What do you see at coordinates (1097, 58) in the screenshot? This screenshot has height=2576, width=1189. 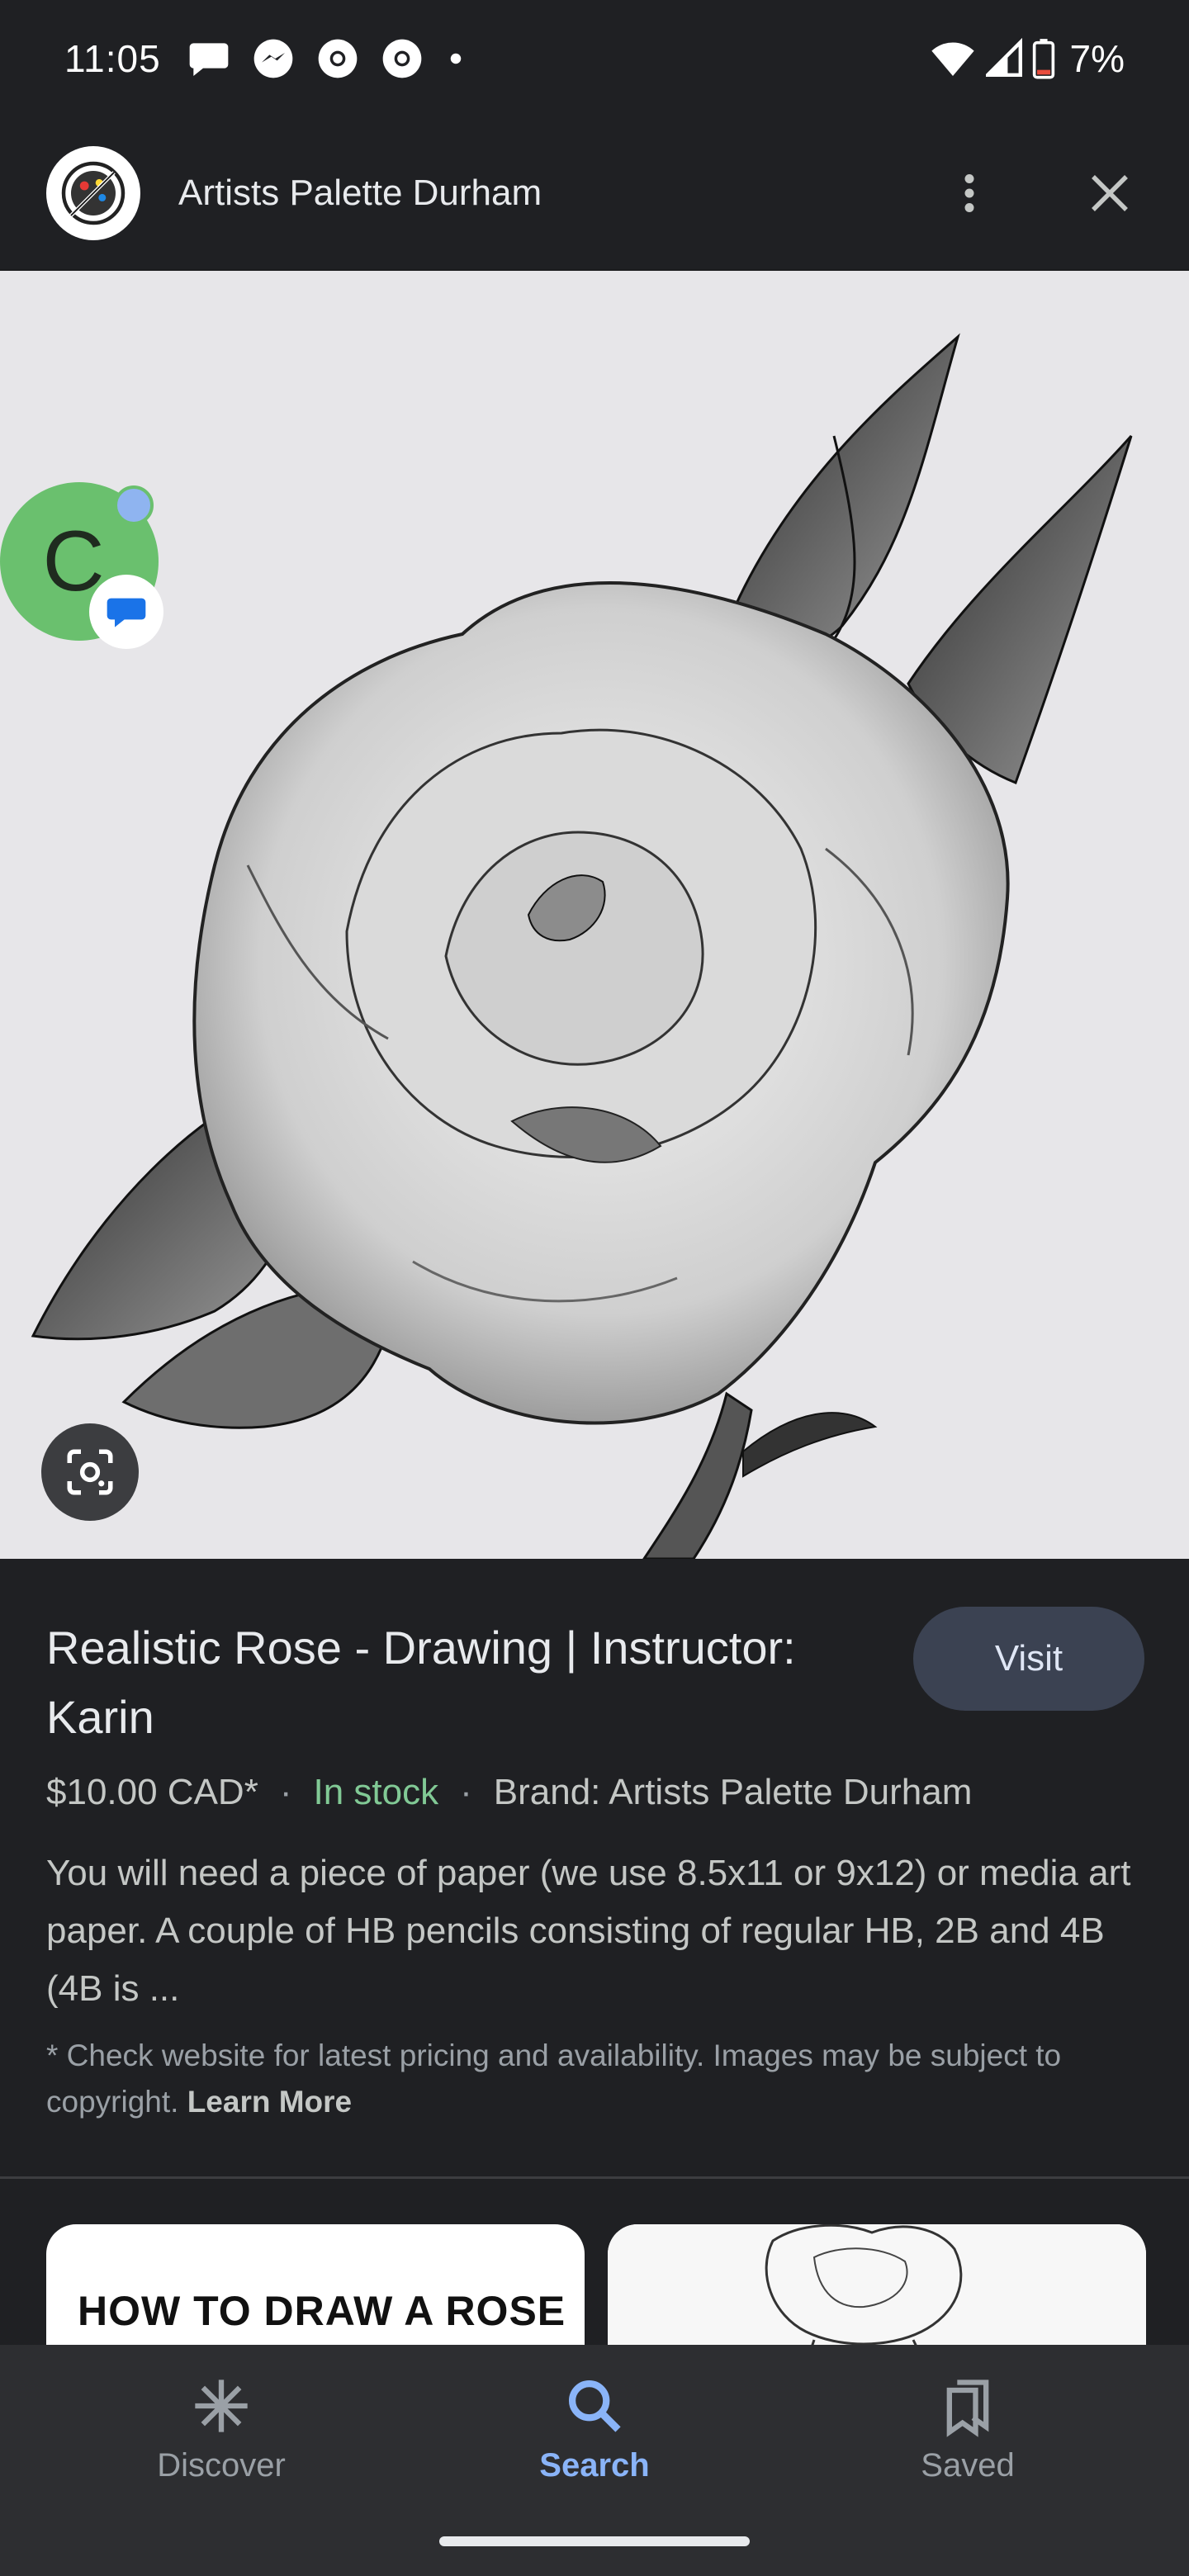 I see `battery-percentage: 7%` at bounding box center [1097, 58].